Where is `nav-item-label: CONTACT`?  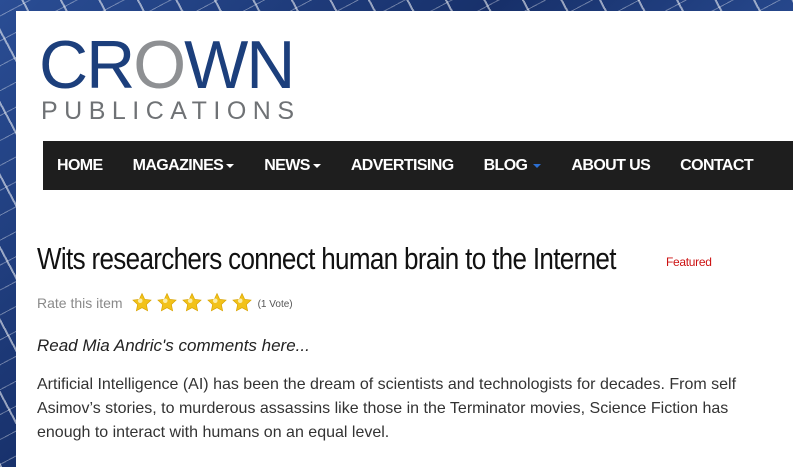 nav-item-label: CONTACT is located at coordinates (716, 165).